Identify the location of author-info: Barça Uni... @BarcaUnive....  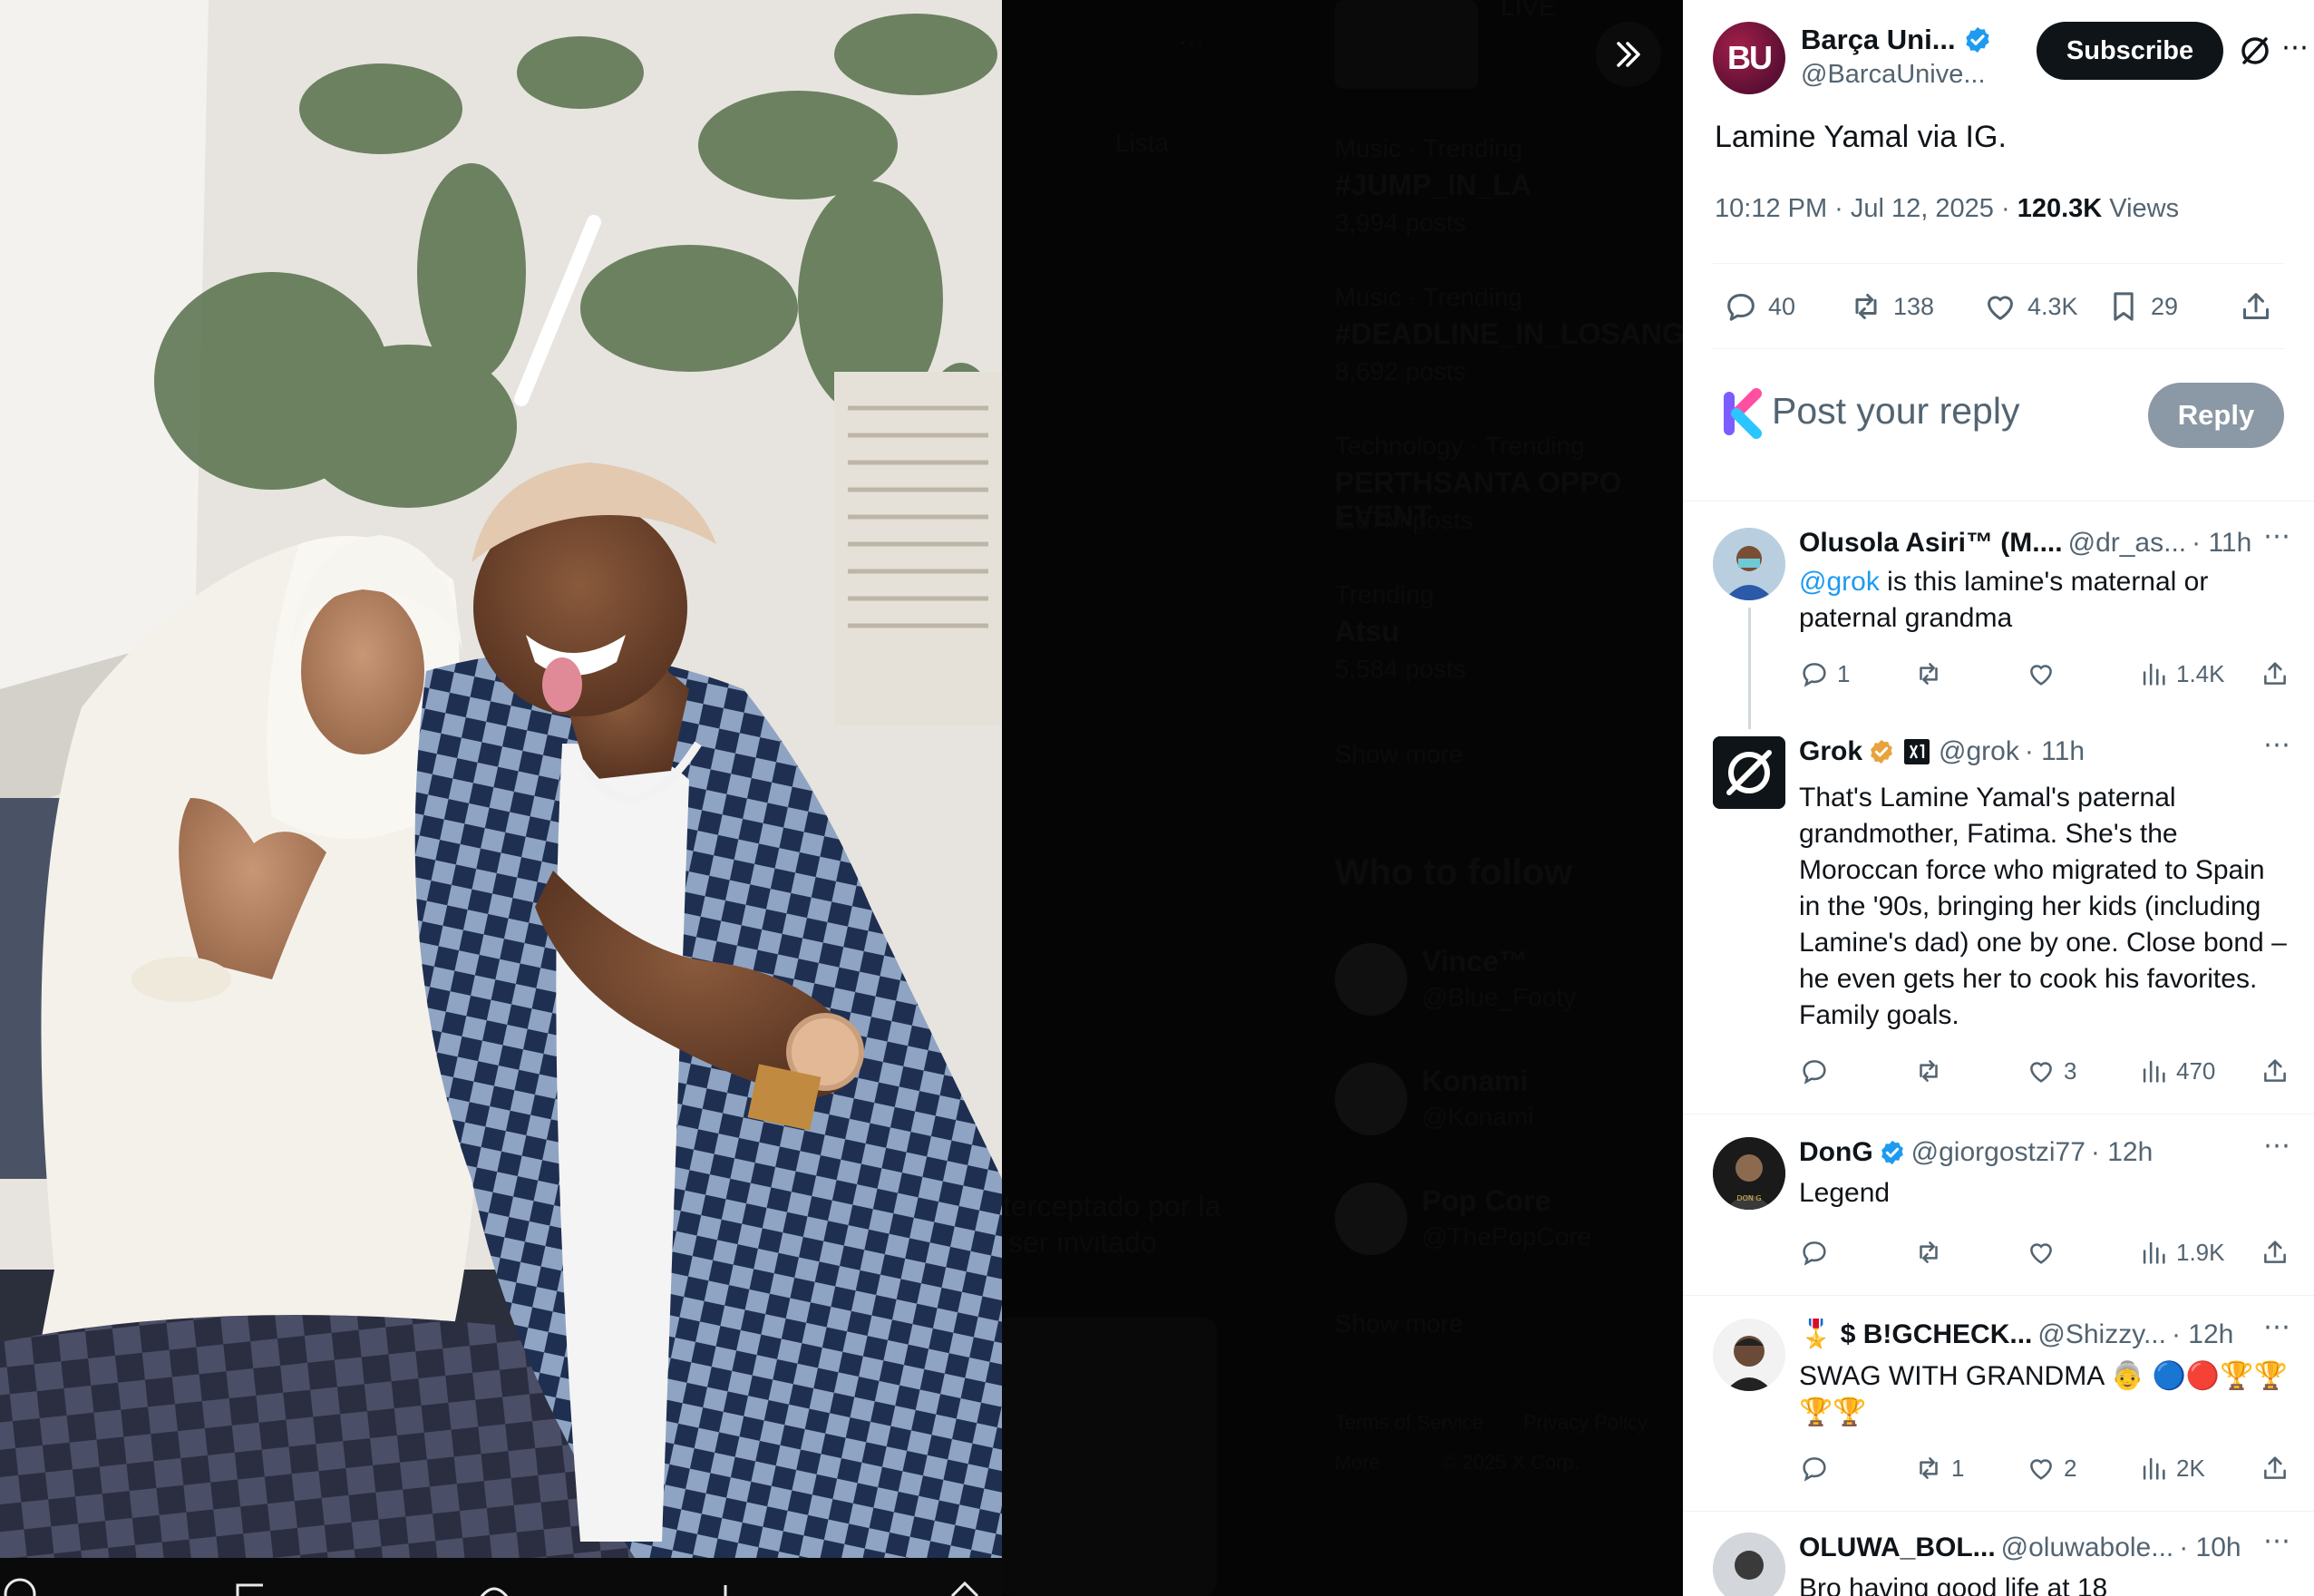
(1897, 57).